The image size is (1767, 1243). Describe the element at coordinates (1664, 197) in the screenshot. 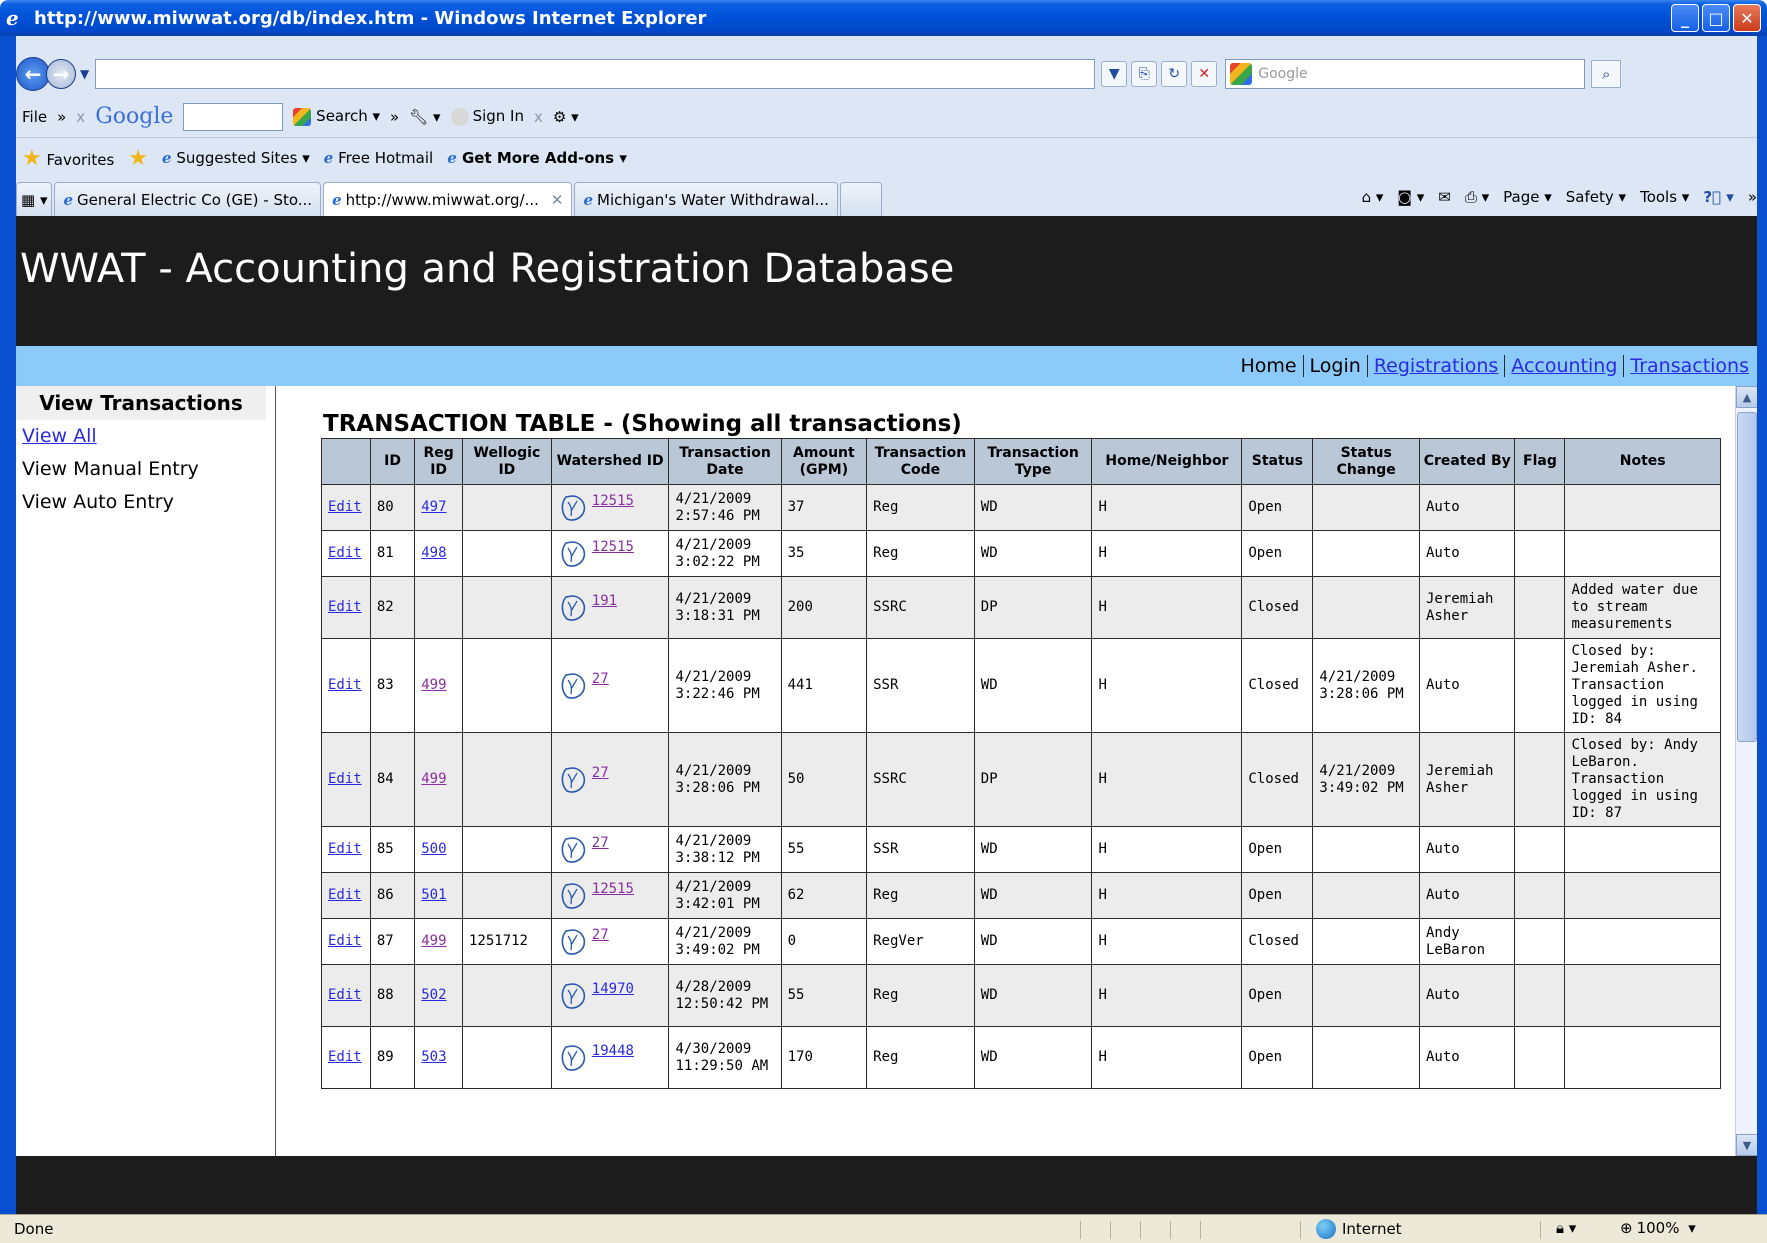

I see `tools-menu: Tools ▾` at that location.